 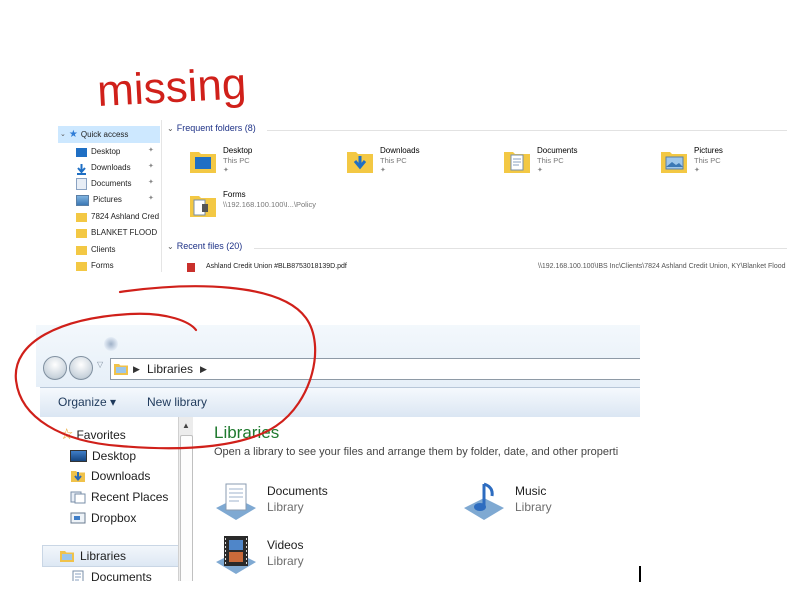 What do you see at coordinates (421, 164) in the screenshot?
I see `frequent-folder-downloads: Downloads This PC ✦` at bounding box center [421, 164].